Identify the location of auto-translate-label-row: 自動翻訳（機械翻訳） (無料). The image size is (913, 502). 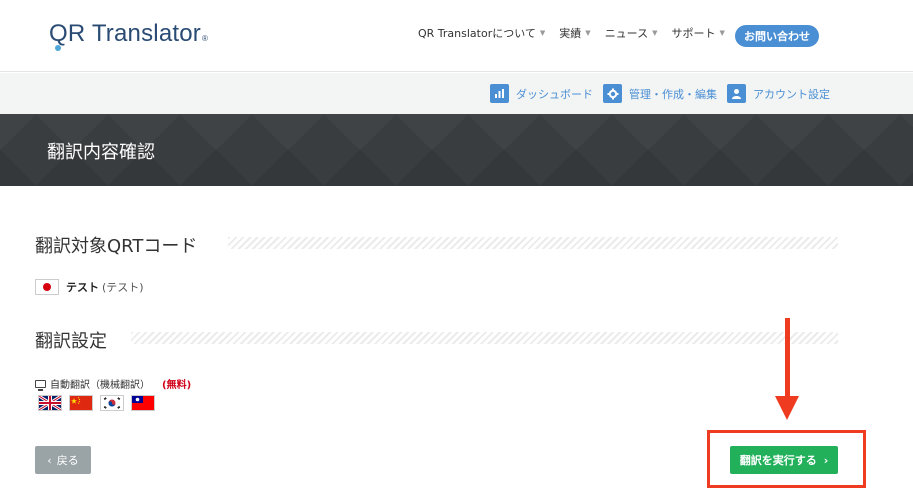
(113, 383).